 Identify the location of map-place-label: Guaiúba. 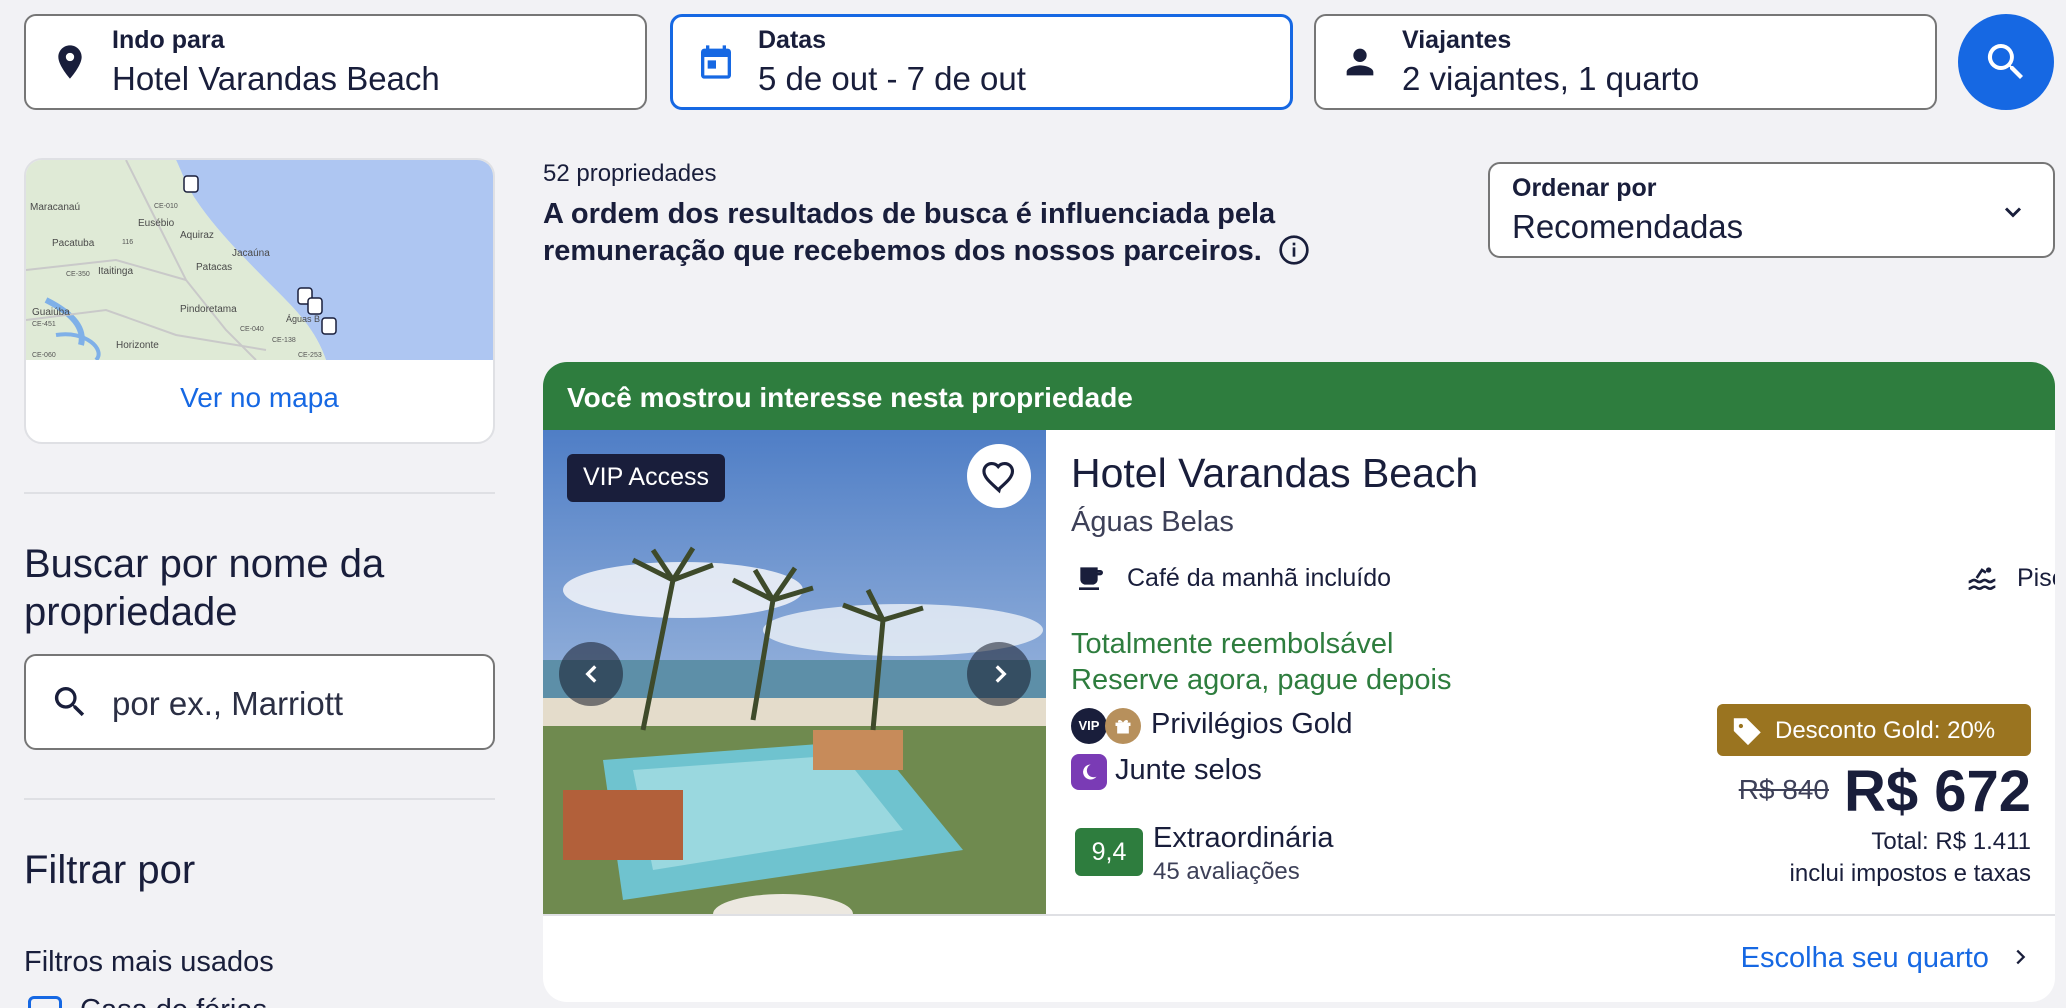
(51, 312).